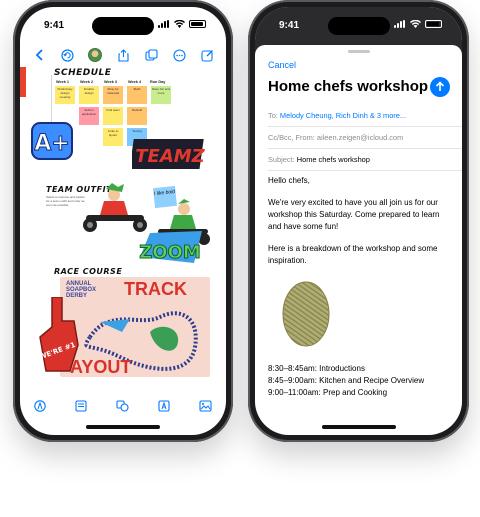 This screenshot has width=480, height=517. What do you see at coordinates (113, 95) in the screenshot?
I see `sticky-note: Shop for materials` at bounding box center [113, 95].